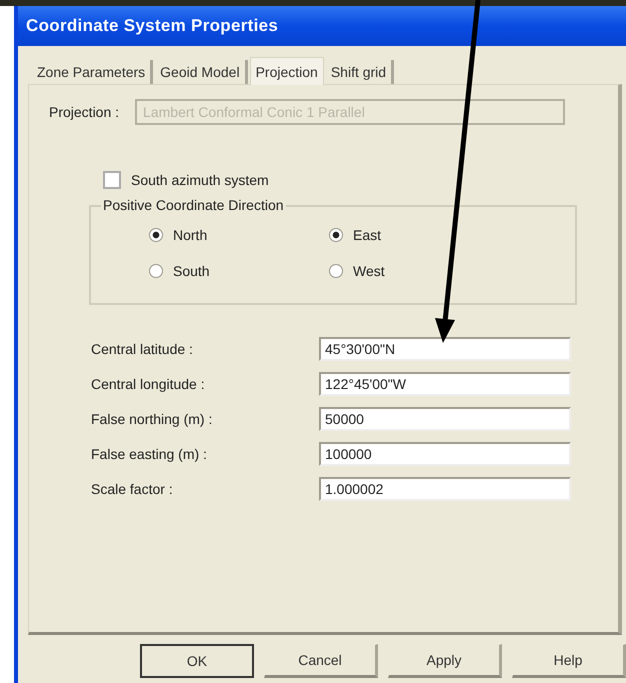  Describe the element at coordinates (84, 112) in the screenshot. I see `field-label: Projection :` at that location.